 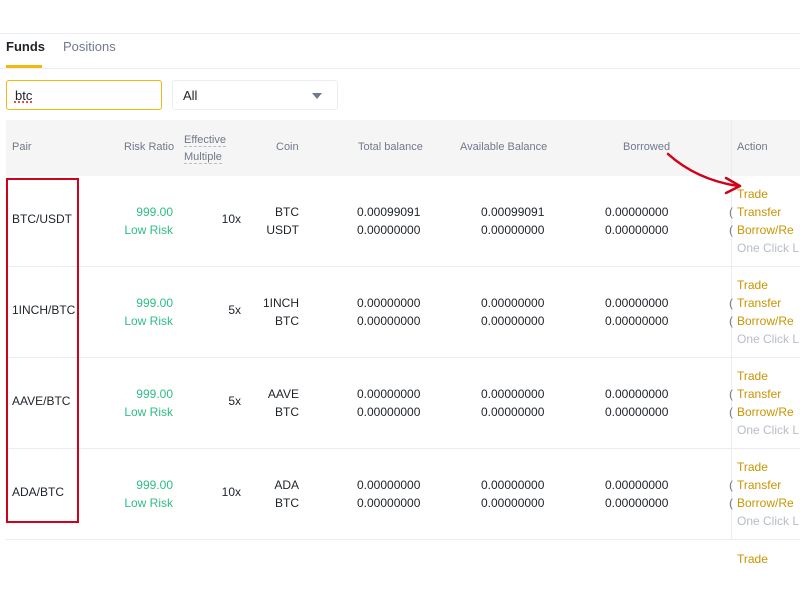 What do you see at coordinates (280, 303) in the screenshot?
I see `coin-base: 1INCH` at bounding box center [280, 303].